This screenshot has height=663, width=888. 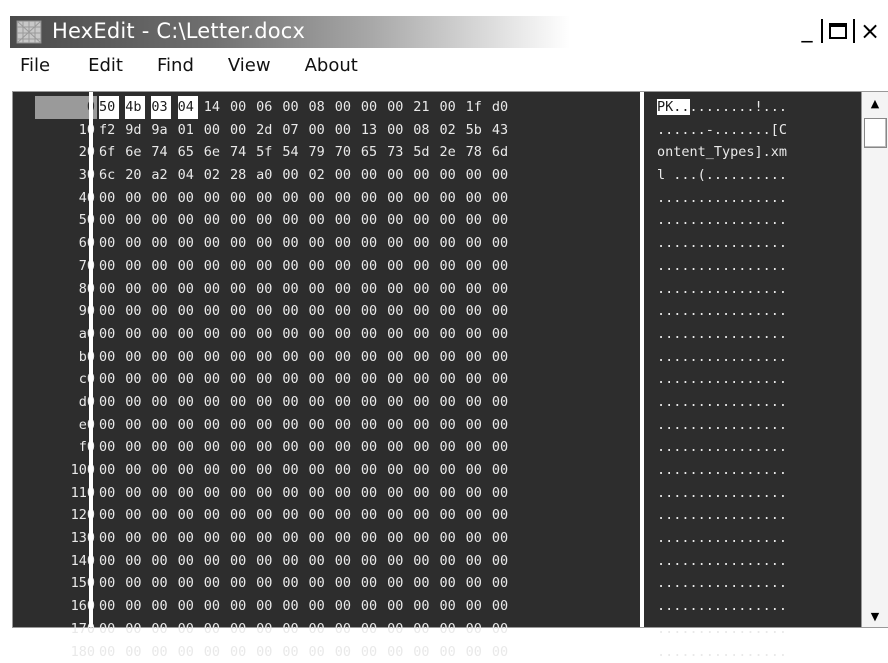 I want to click on hex-byte: 02, so click(x=214, y=175).